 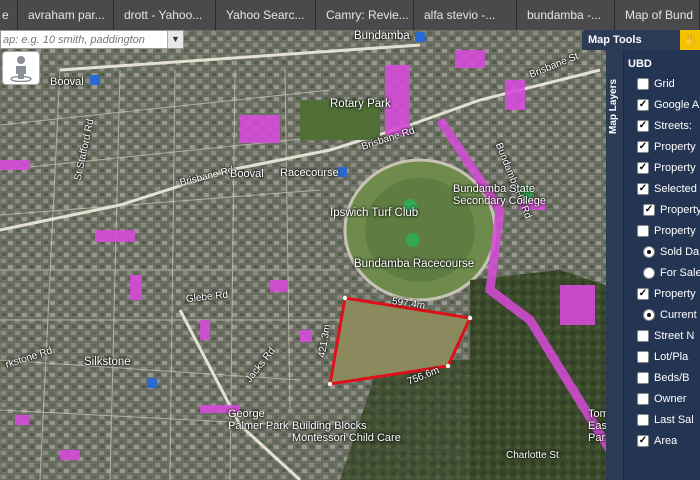 I want to click on layer-label: Google A, so click(x=677, y=105).